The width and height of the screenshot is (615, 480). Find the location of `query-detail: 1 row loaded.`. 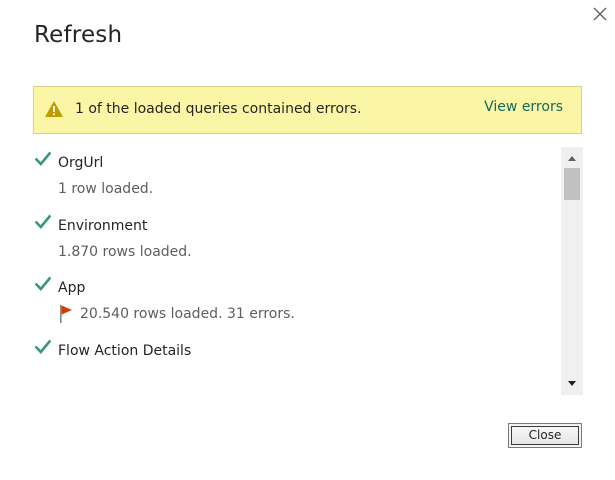

query-detail: 1 row loaded. is located at coordinates (106, 189).